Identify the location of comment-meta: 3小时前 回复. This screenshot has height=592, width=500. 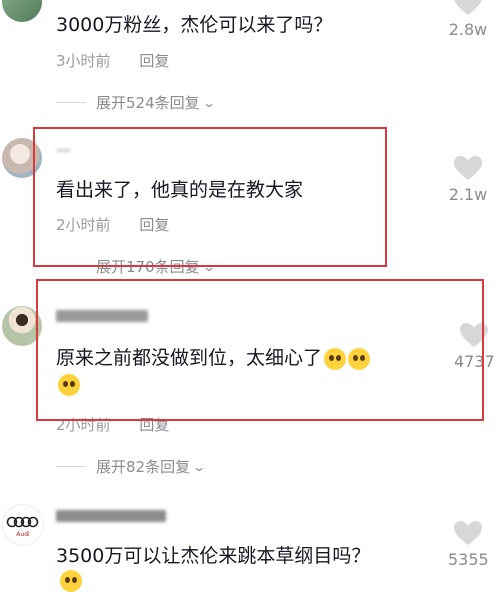
(112, 60).